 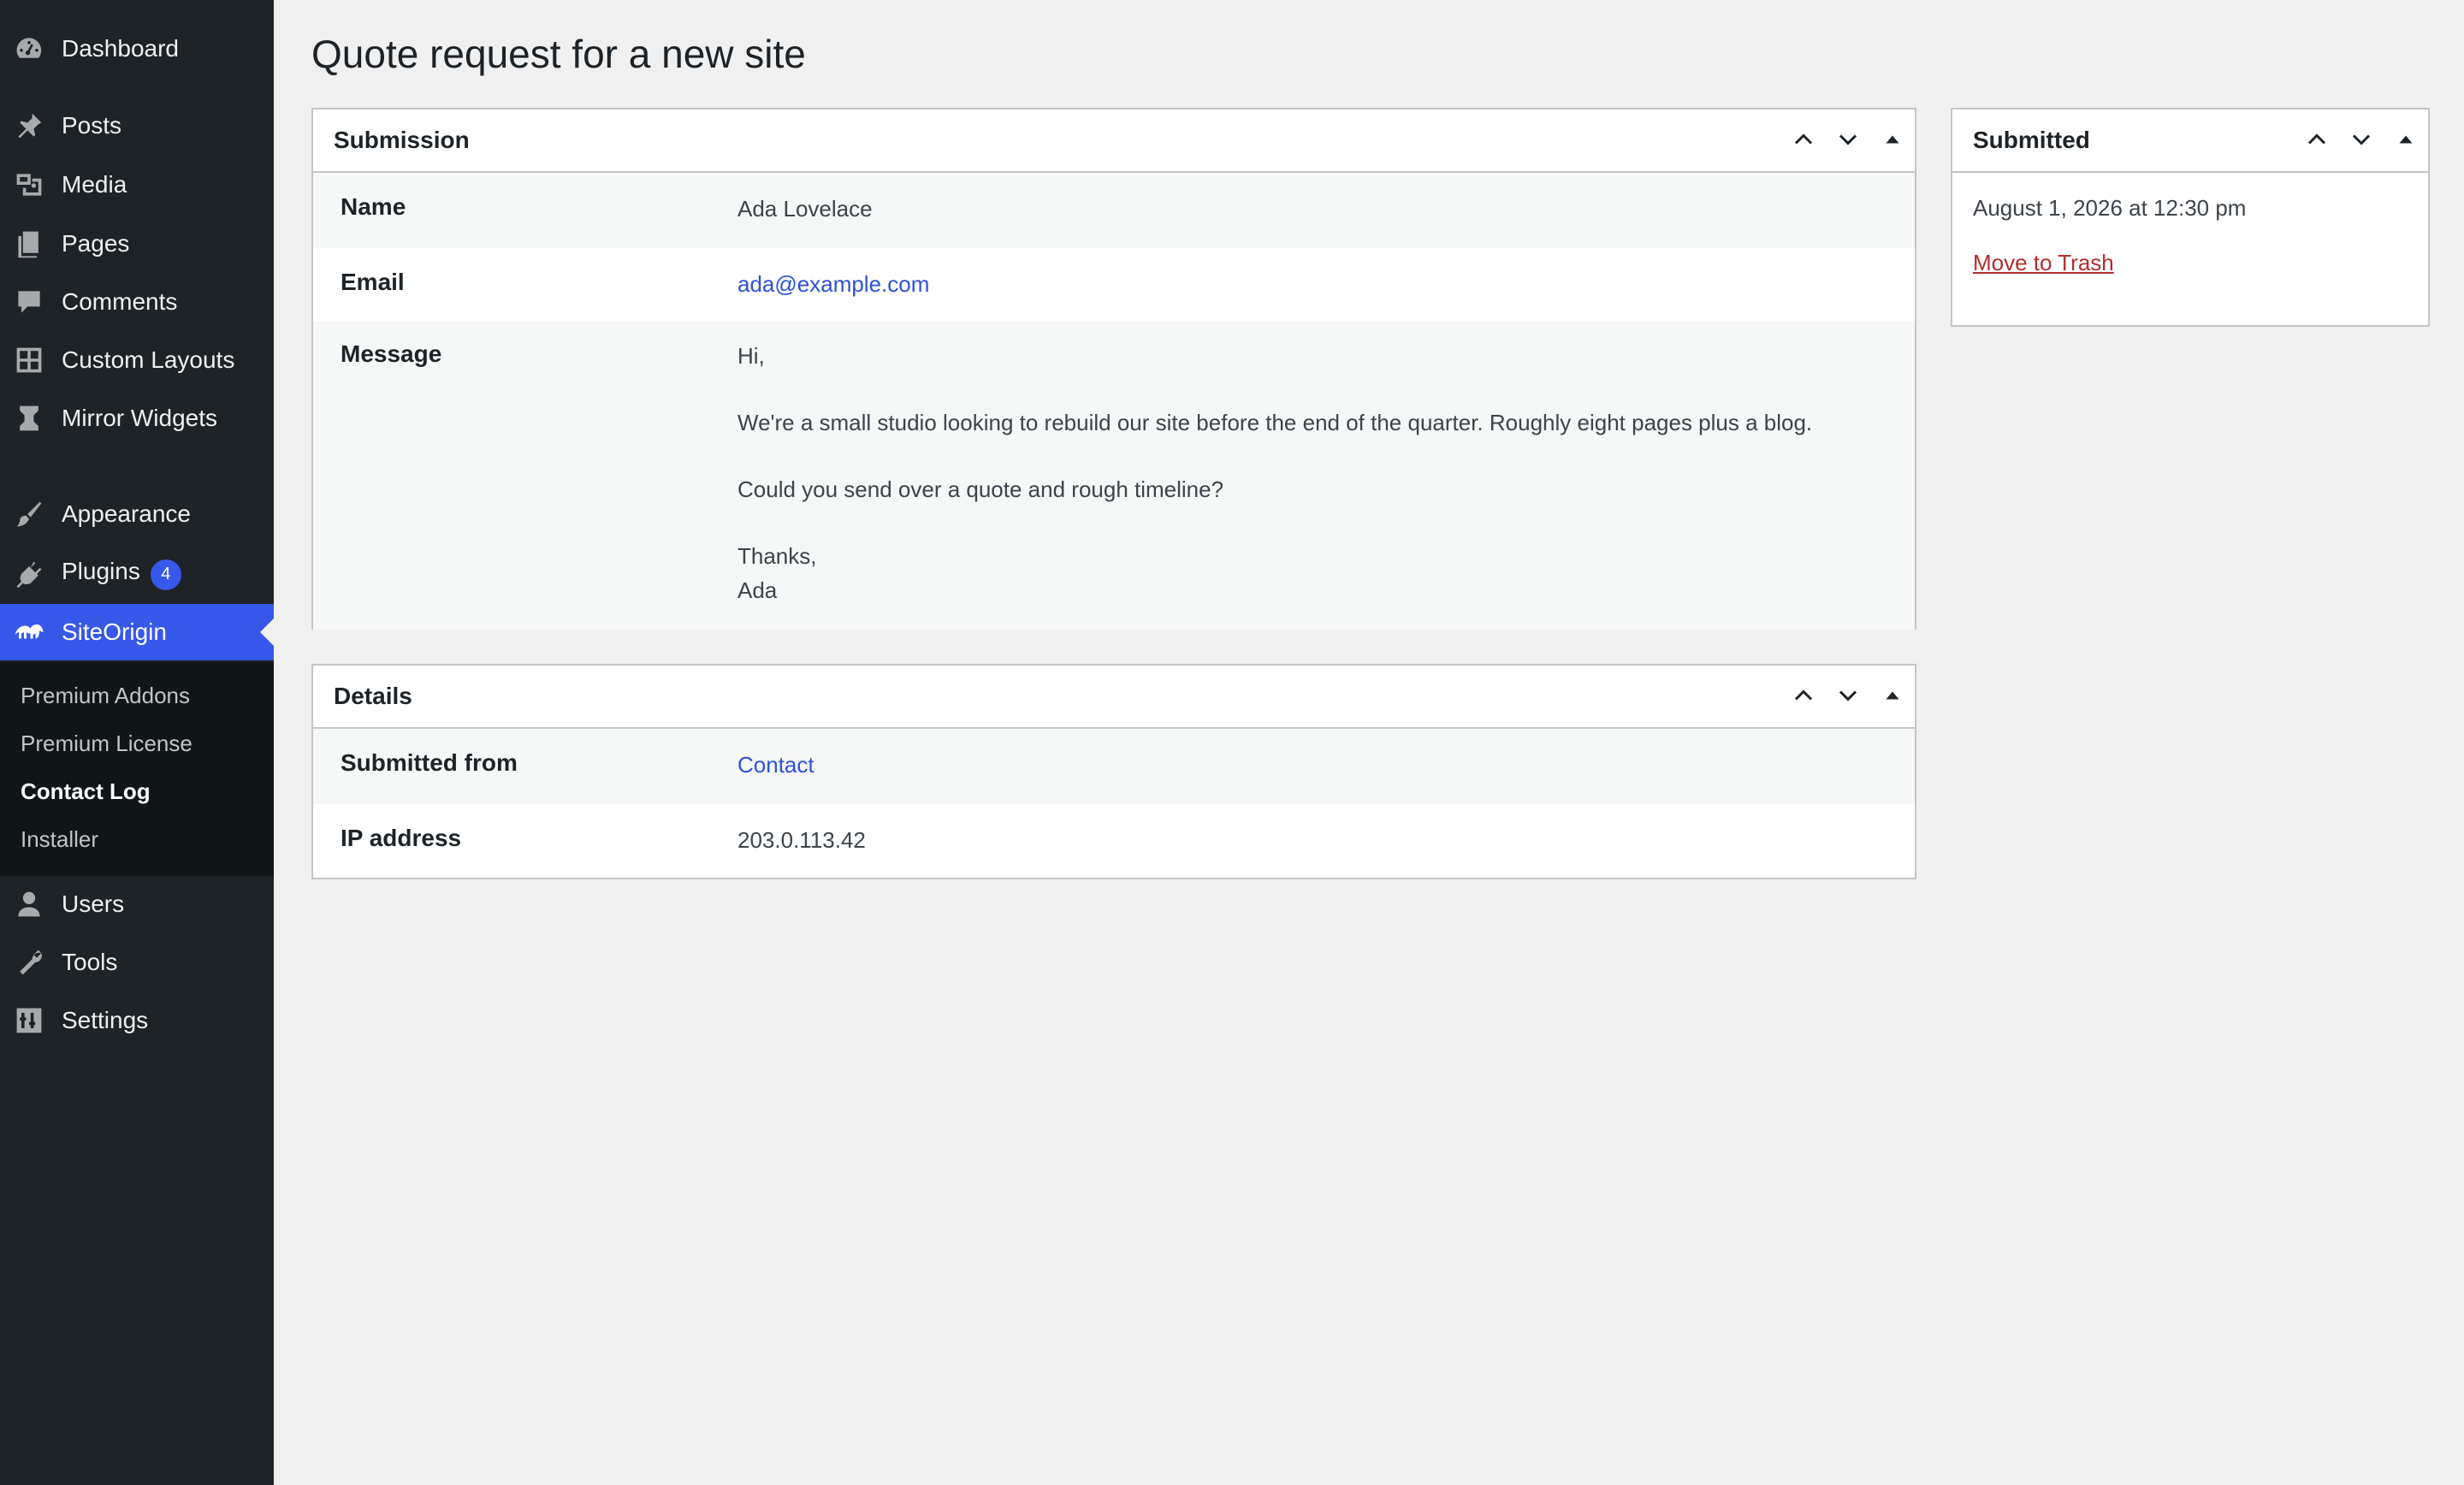 What do you see at coordinates (105, 696) in the screenshot?
I see `submenu-premium-addons: Premium Addons` at bounding box center [105, 696].